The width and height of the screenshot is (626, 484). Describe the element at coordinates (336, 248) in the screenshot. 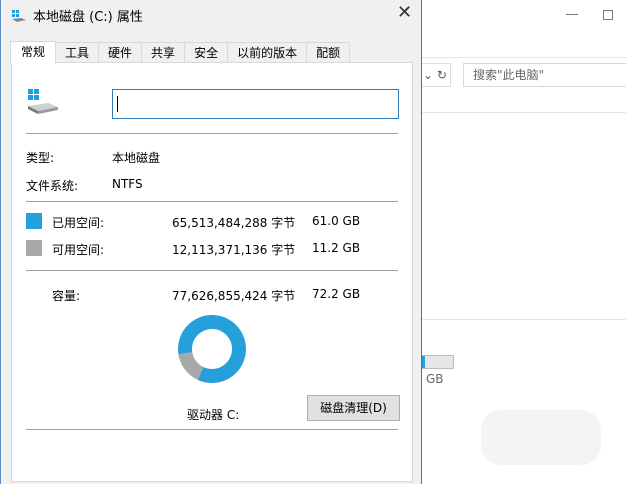

I see `free-space-size: 11.2 GB` at that location.